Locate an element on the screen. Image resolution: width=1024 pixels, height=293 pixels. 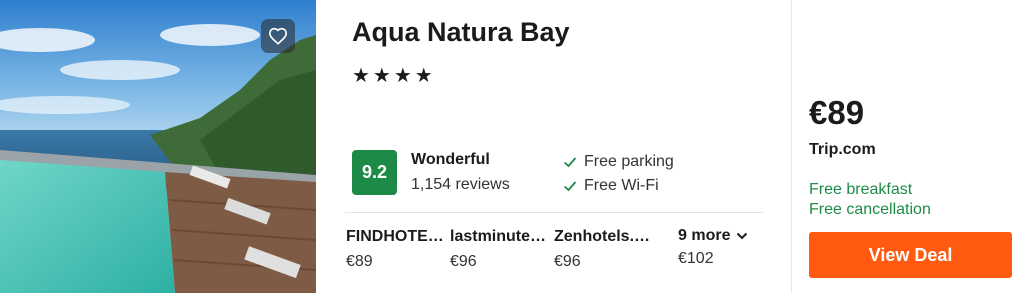
perk-free-cancellation: Free cancellation is located at coordinates (870, 209).